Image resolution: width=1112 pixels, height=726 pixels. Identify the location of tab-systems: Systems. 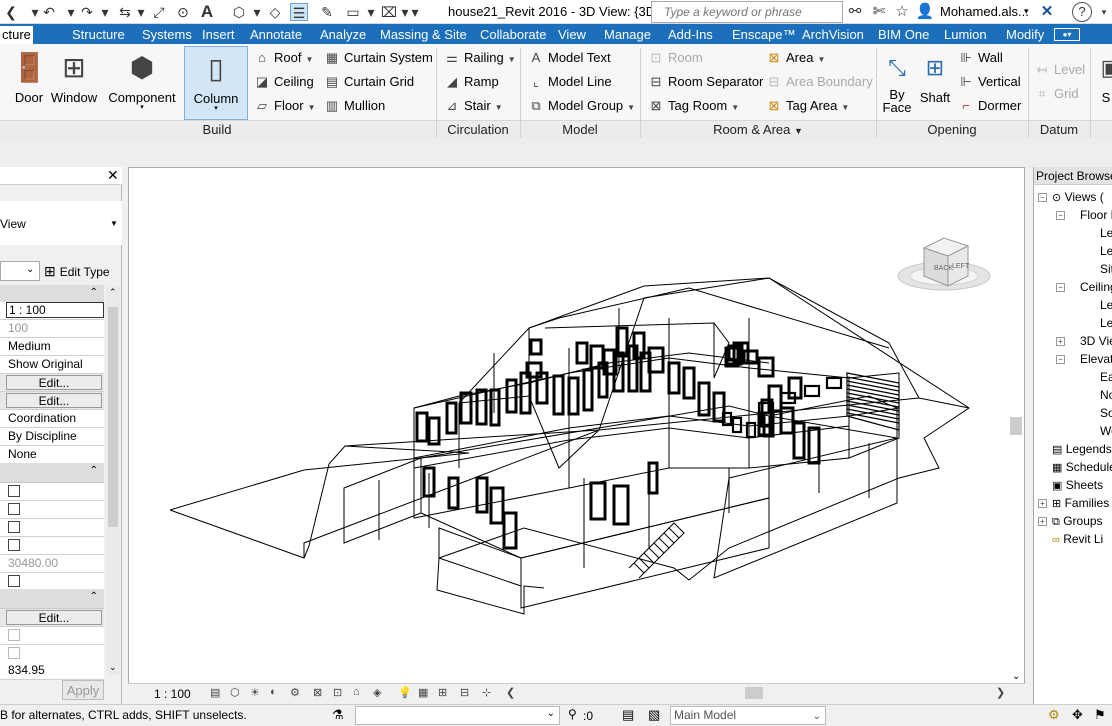
(167, 35).